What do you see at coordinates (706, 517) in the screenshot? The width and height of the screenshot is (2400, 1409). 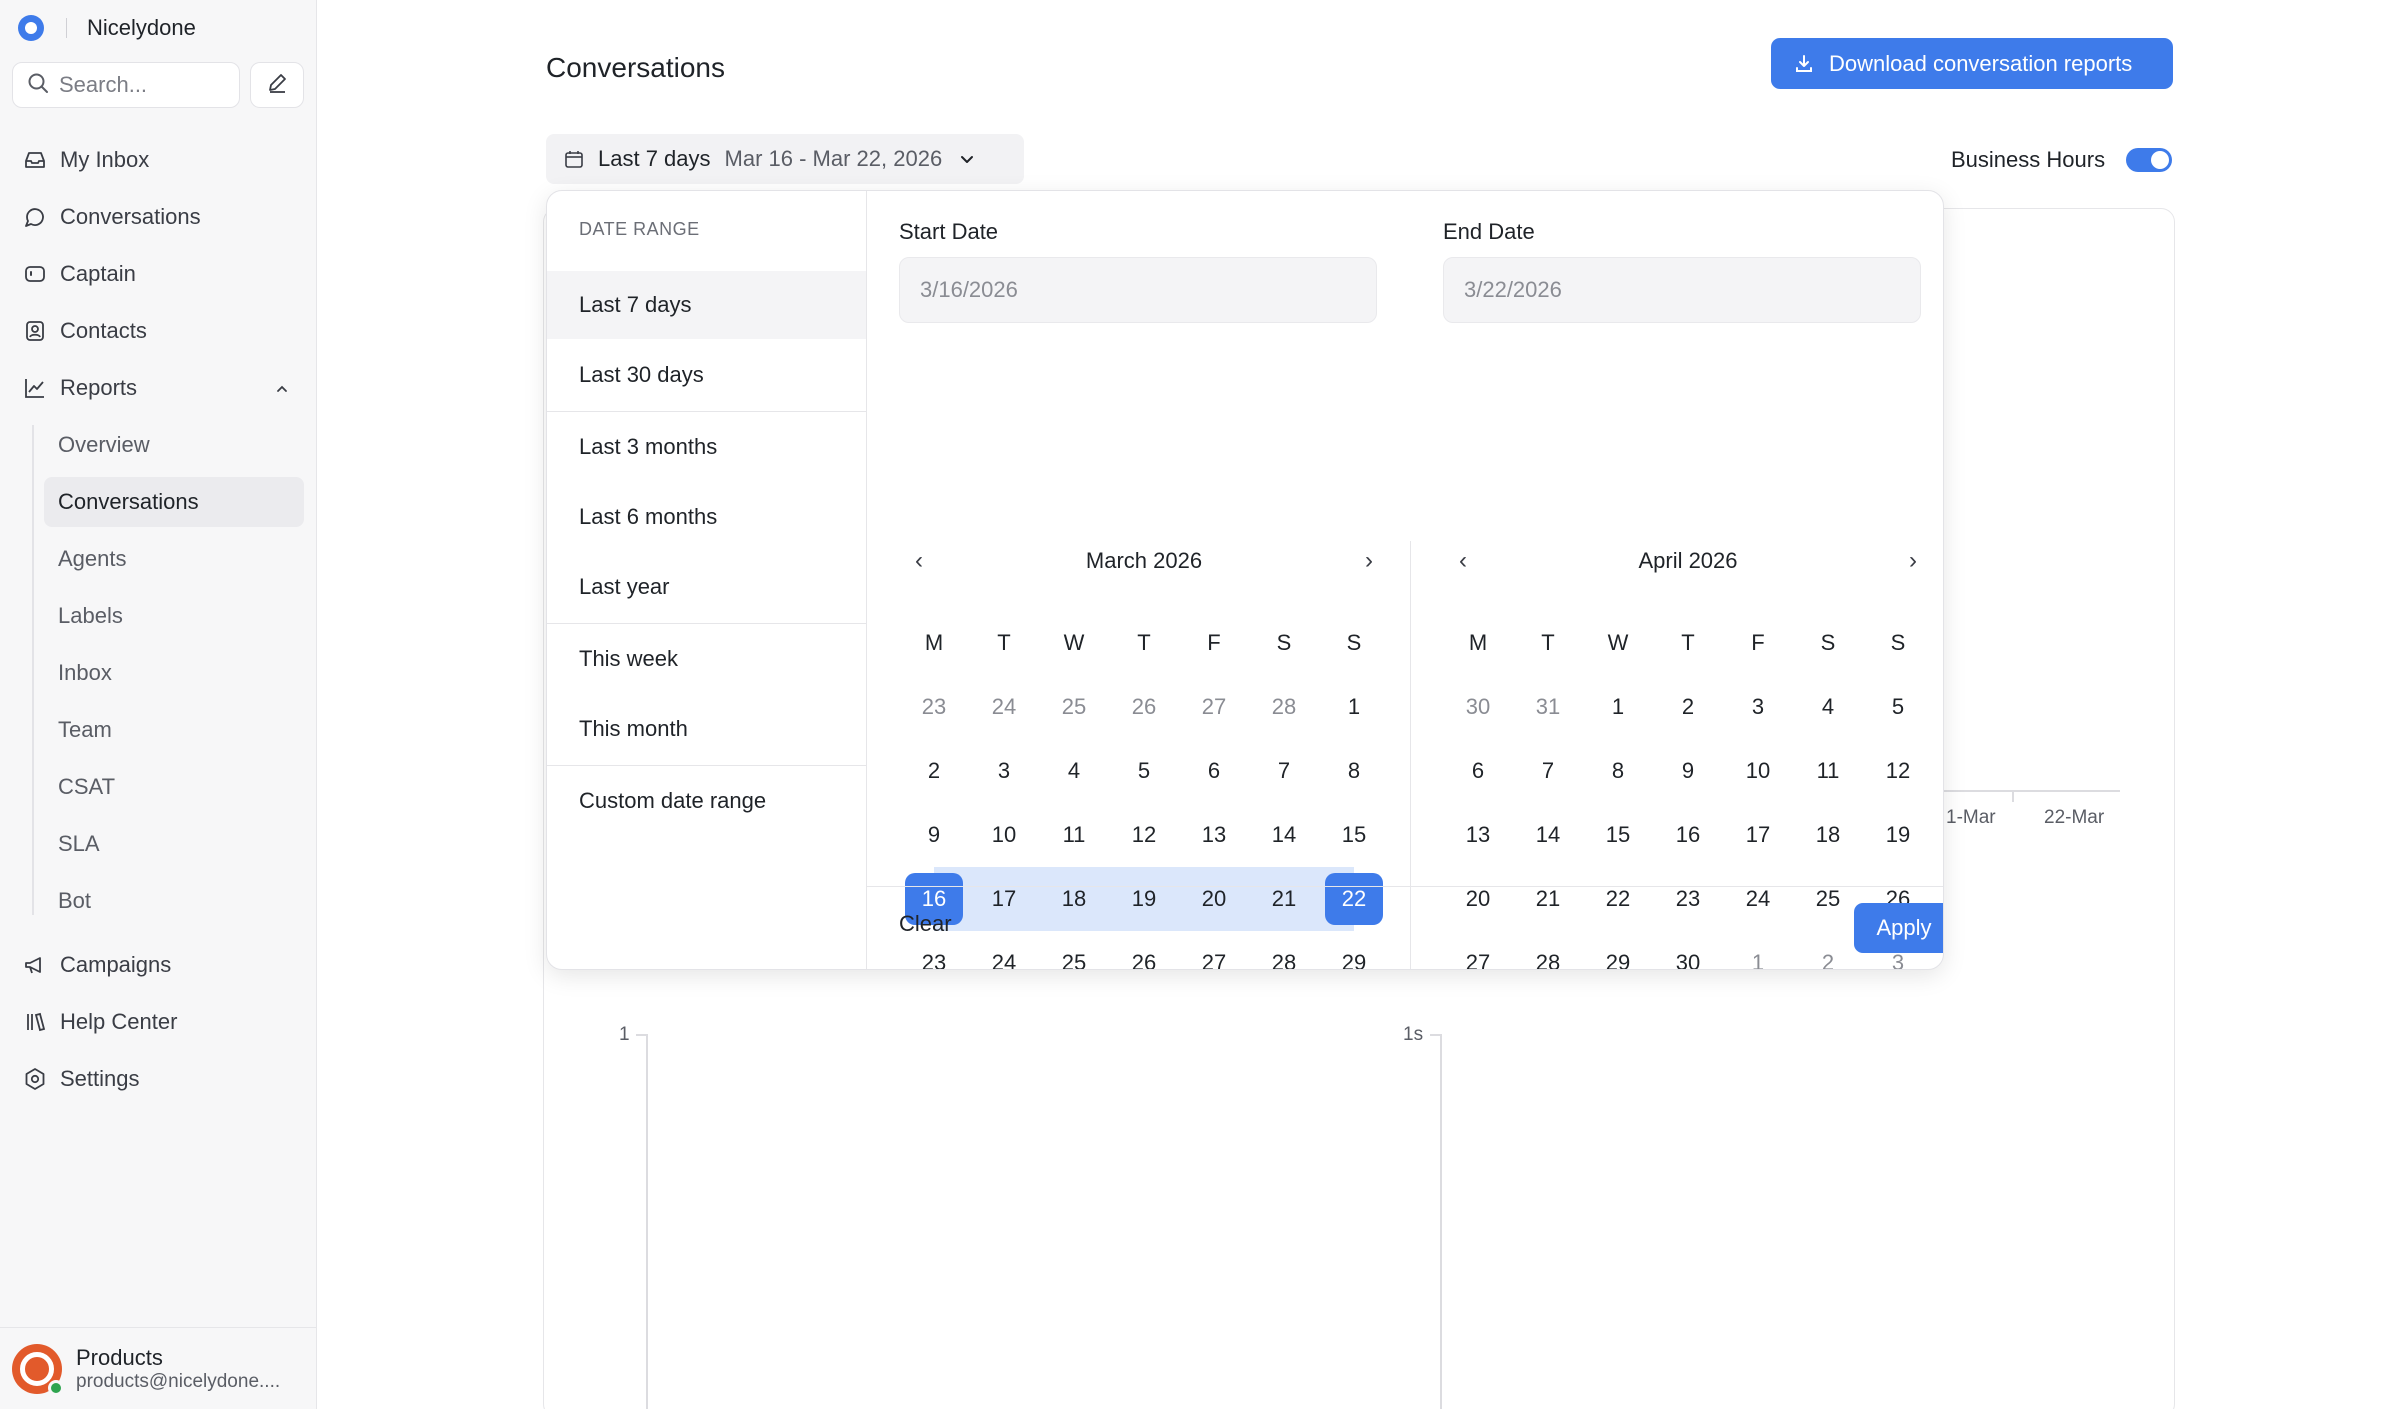 I see `preset-last-6-months: Last 6 months` at bounding box center [706, 517].